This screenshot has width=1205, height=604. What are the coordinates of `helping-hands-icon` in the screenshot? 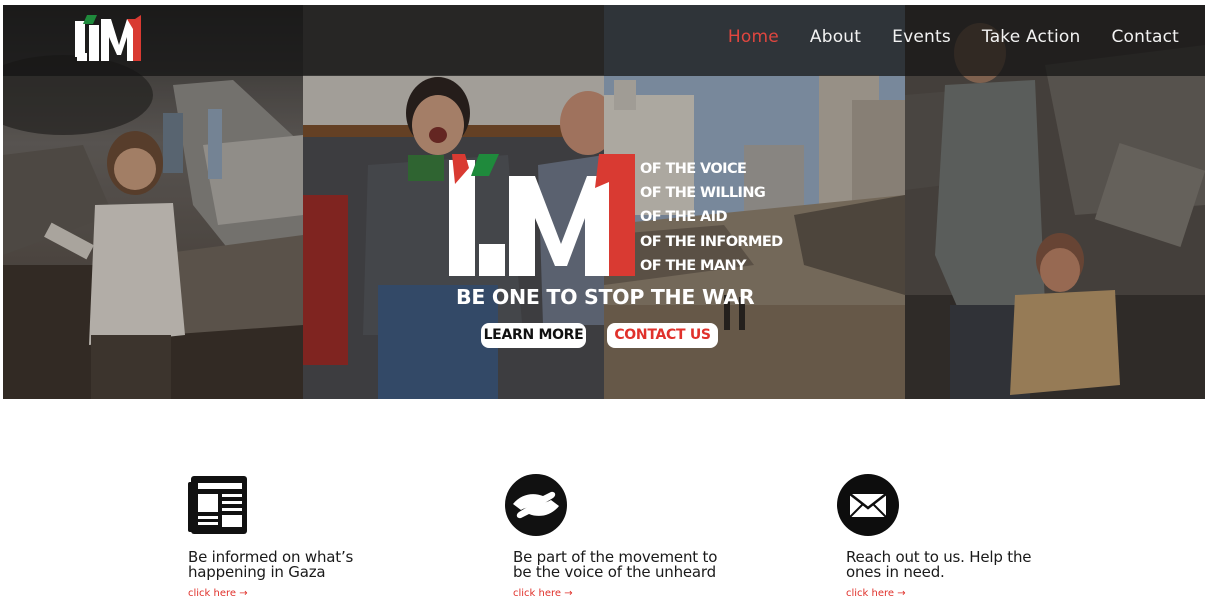 It's located at (536, 505).